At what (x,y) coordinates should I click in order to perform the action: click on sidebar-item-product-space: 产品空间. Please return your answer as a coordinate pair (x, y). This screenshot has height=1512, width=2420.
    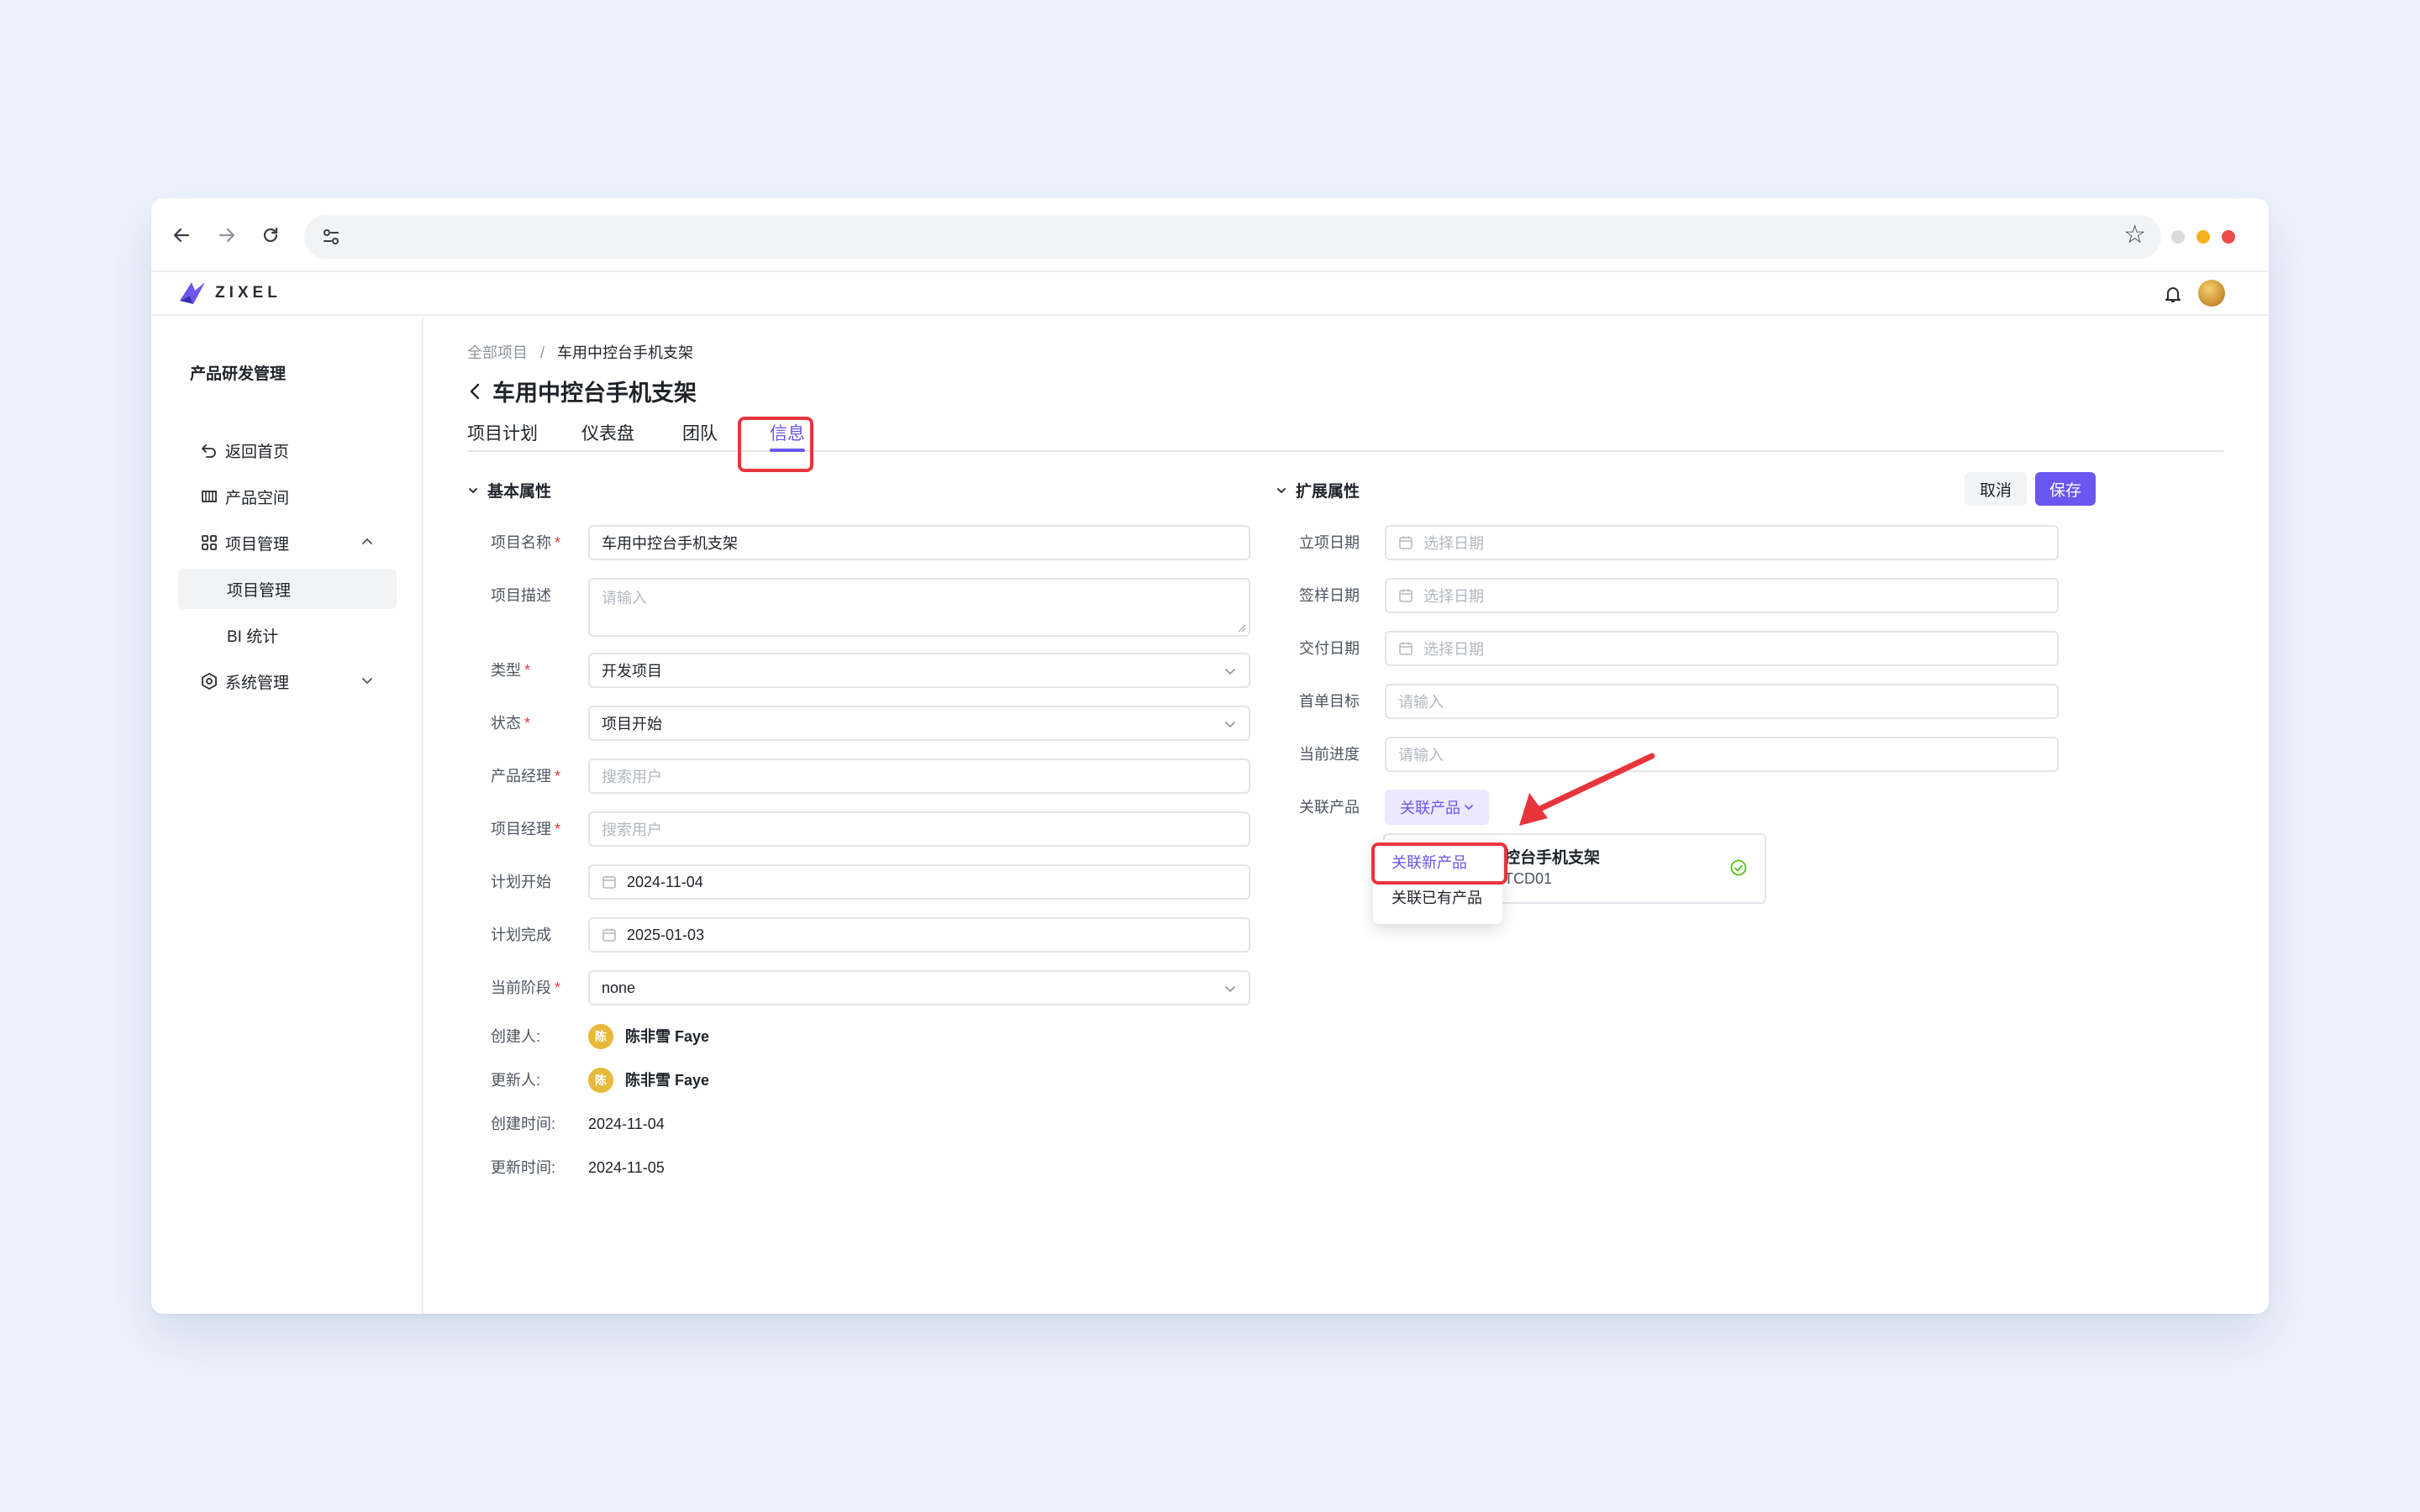
    Looking at the image, I should click on (287, 496).